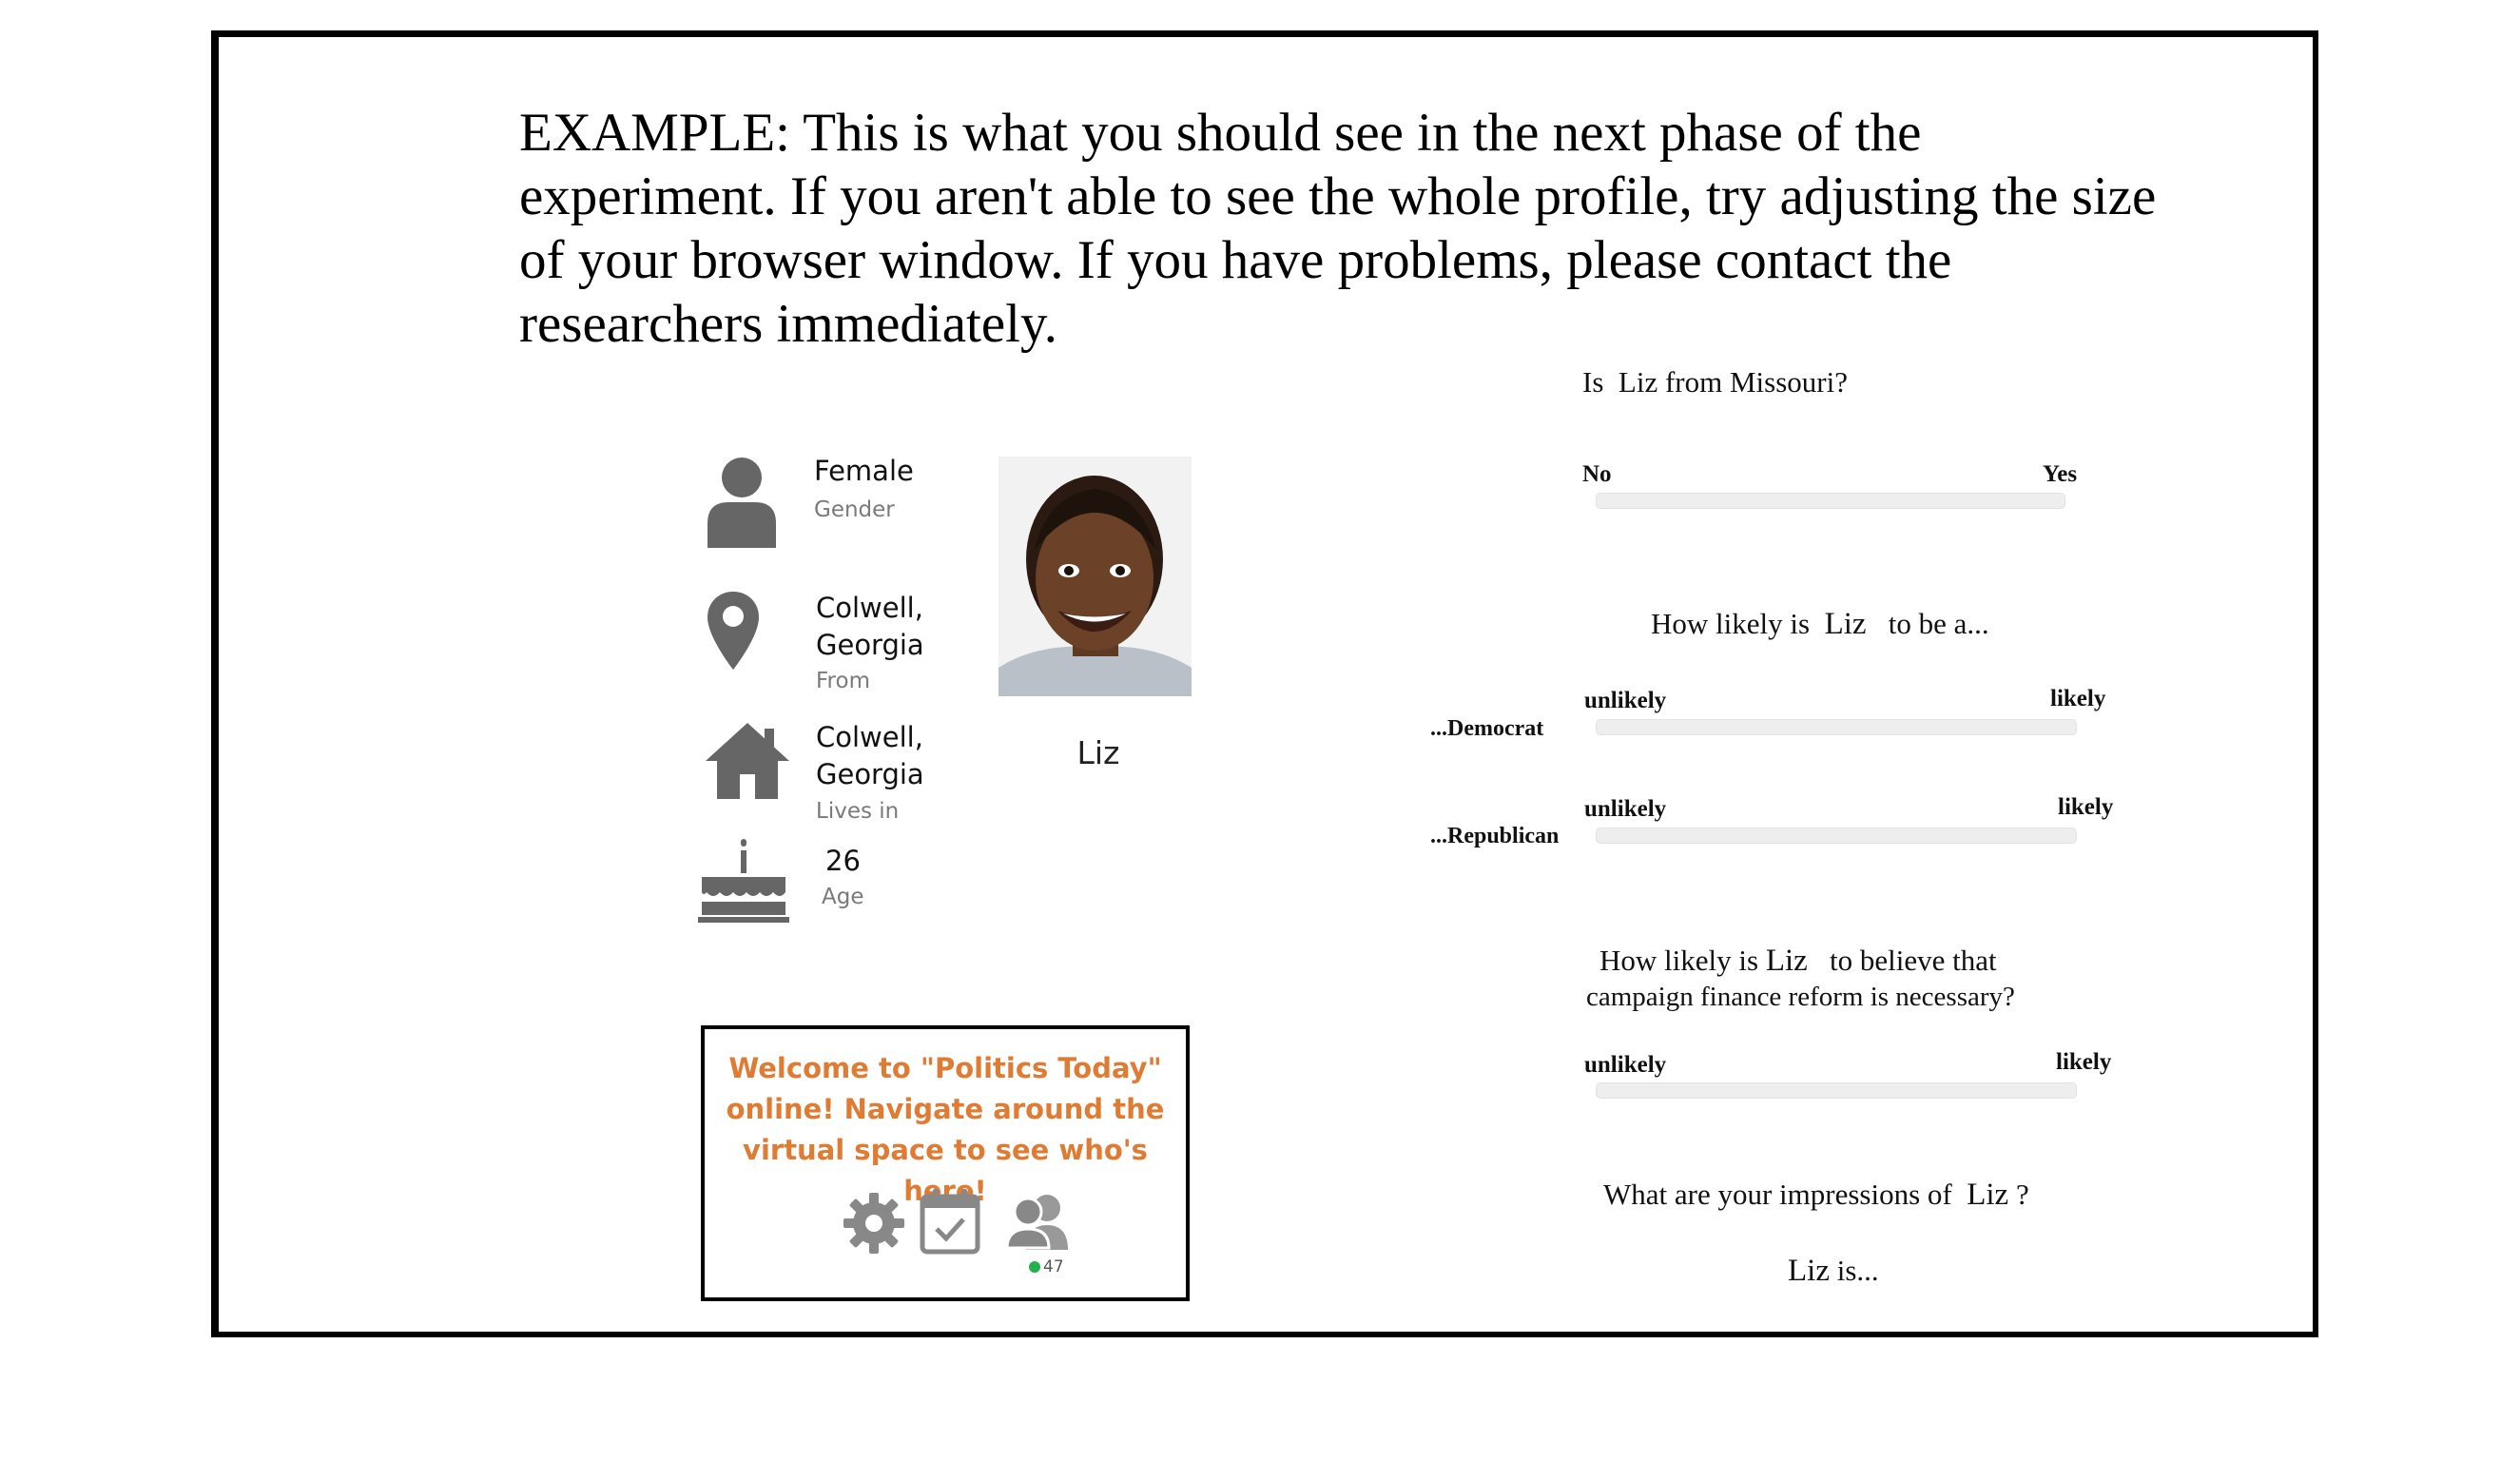  Describe the element at coordinates (1756, 382) in the screenshot. I see `question-text: from Missouri?` at that location.